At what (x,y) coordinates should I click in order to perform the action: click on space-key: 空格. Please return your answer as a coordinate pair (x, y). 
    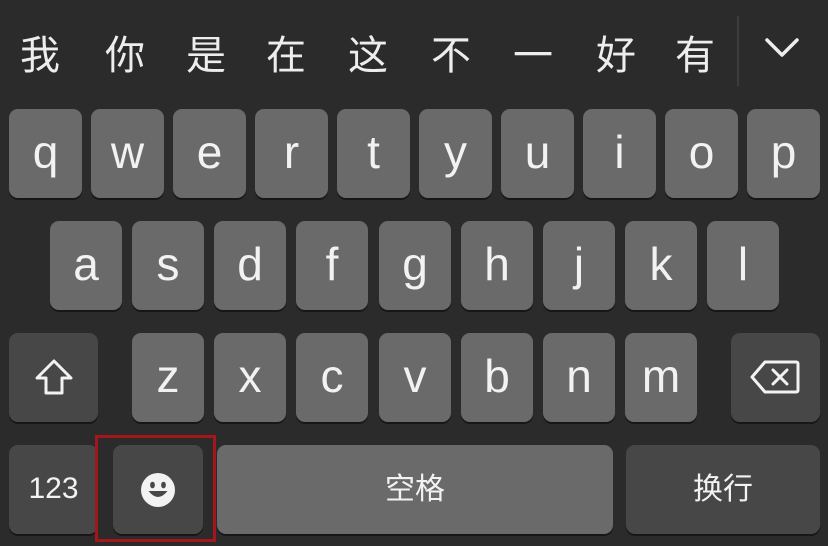
    Looking at the image, I should click on (415, 489).